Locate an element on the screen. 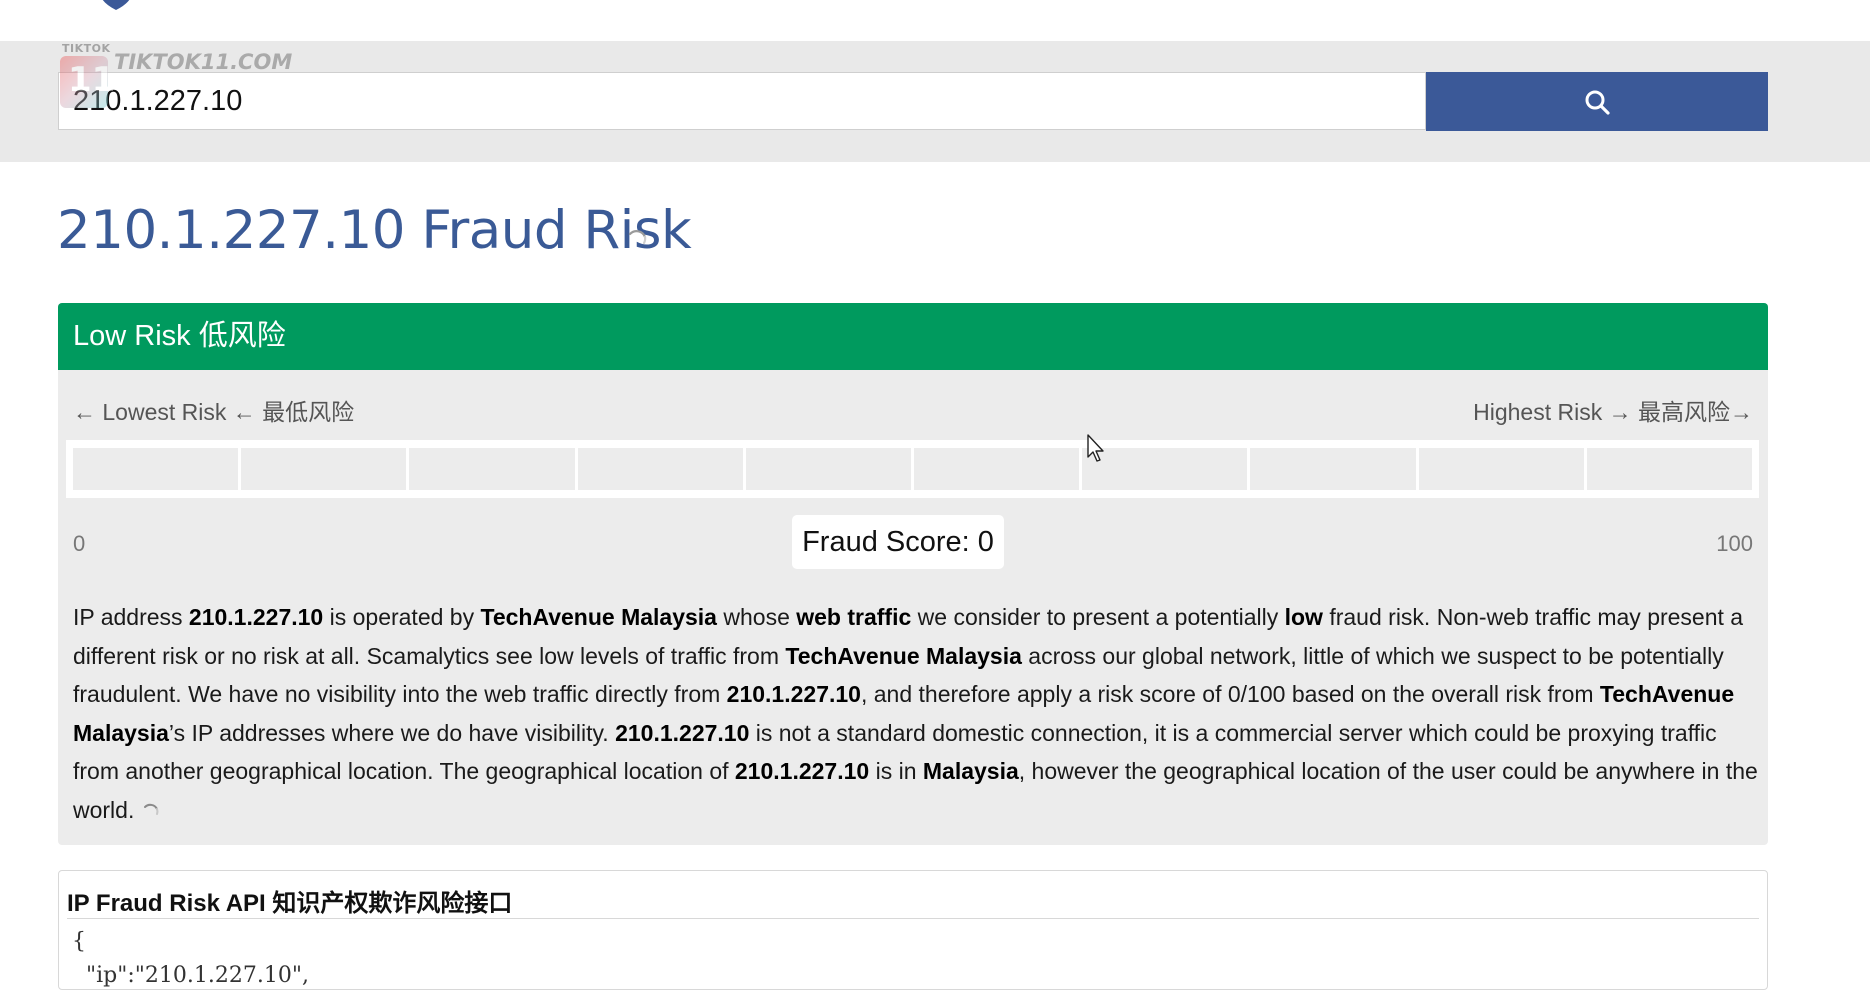 The width and height of the screenshot is (1870, 993). fraud-score-badge: Fraud Score: 0 is located at coordinates (898, 542).